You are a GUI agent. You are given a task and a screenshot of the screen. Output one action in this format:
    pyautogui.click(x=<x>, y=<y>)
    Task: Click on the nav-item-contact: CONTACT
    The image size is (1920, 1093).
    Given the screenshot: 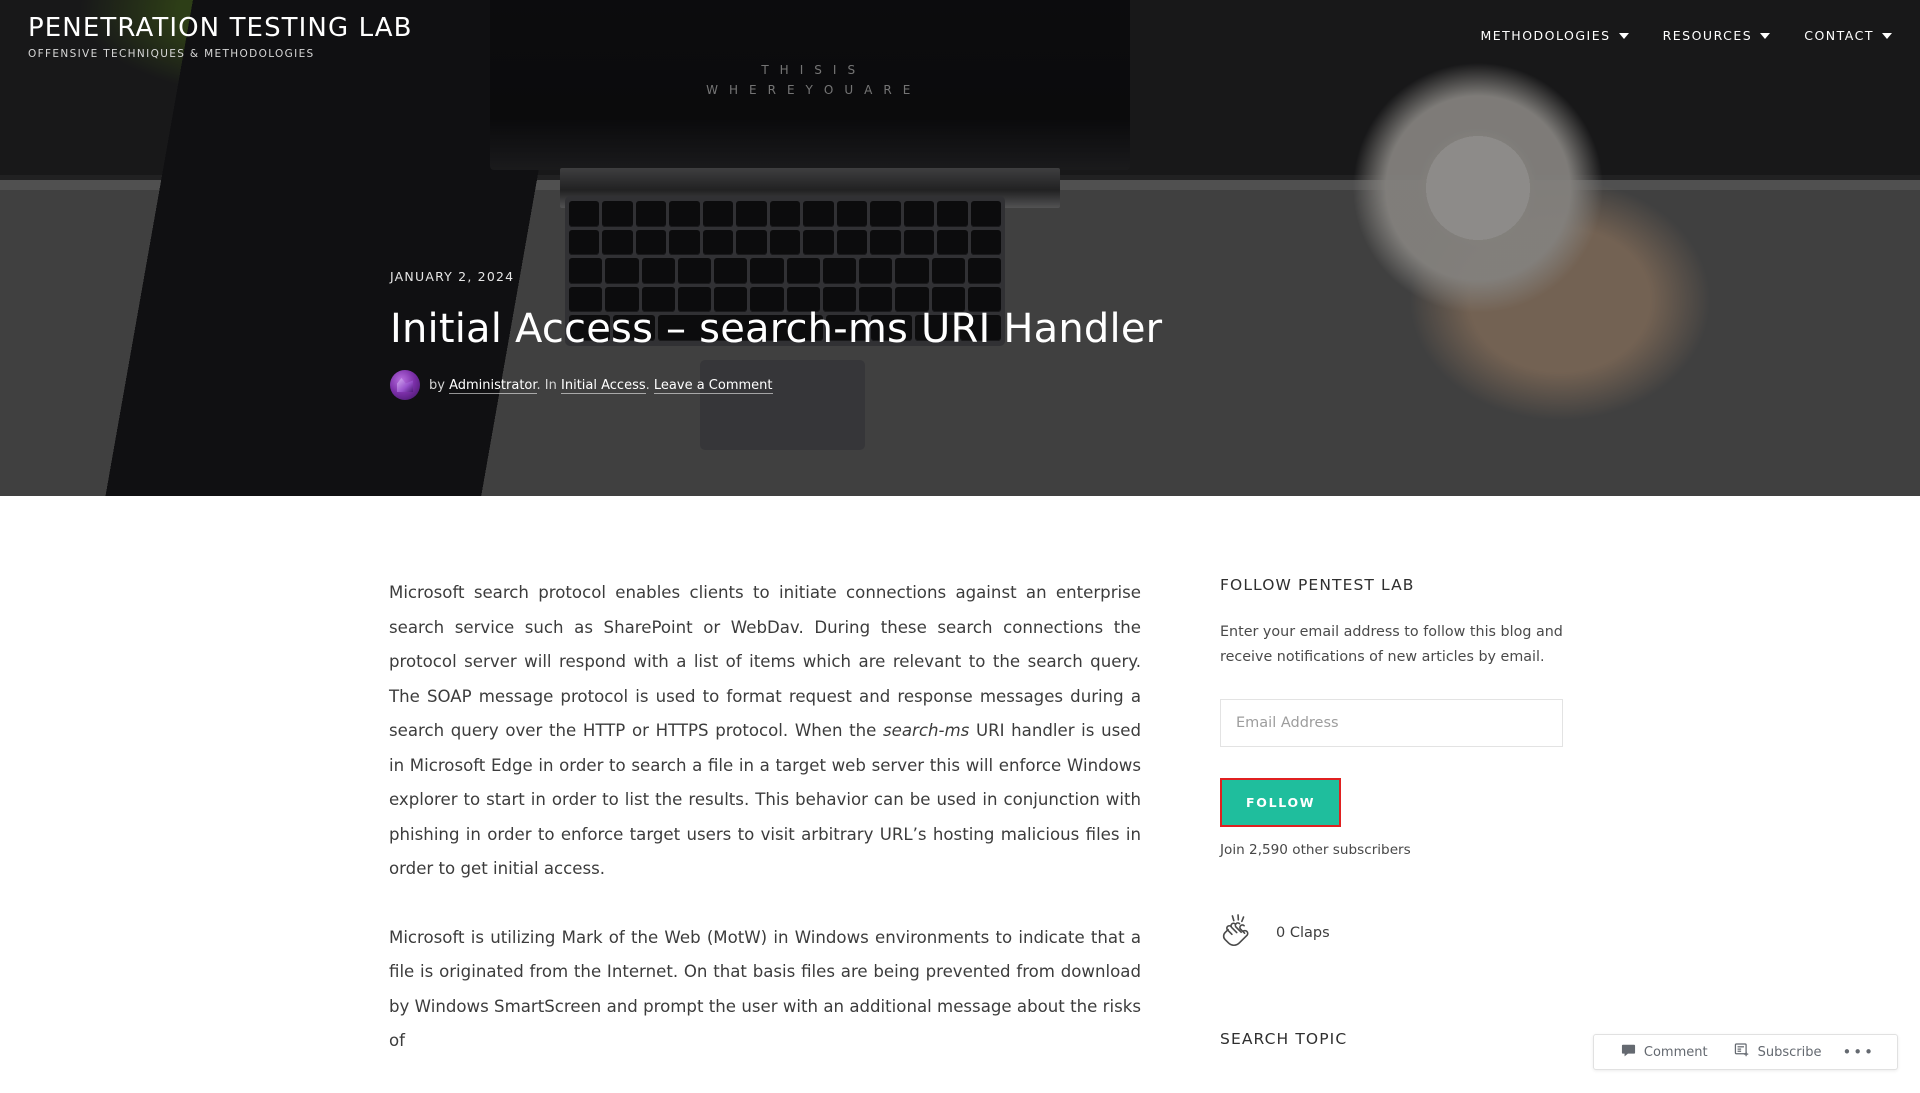 What is the action you would take?
    pyautogui.click(x=1848, y=35)
    